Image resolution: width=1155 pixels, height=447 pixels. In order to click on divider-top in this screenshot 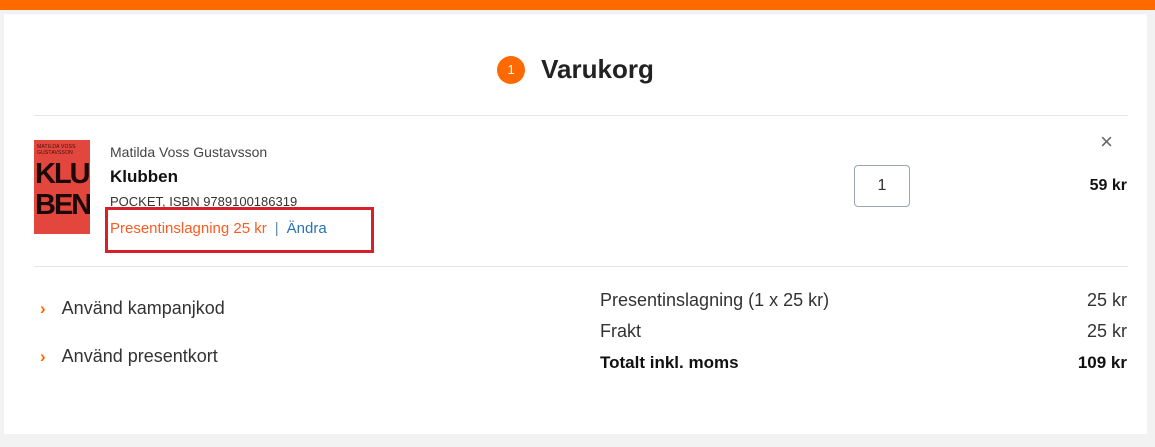, I will do `click(581, 115)`.